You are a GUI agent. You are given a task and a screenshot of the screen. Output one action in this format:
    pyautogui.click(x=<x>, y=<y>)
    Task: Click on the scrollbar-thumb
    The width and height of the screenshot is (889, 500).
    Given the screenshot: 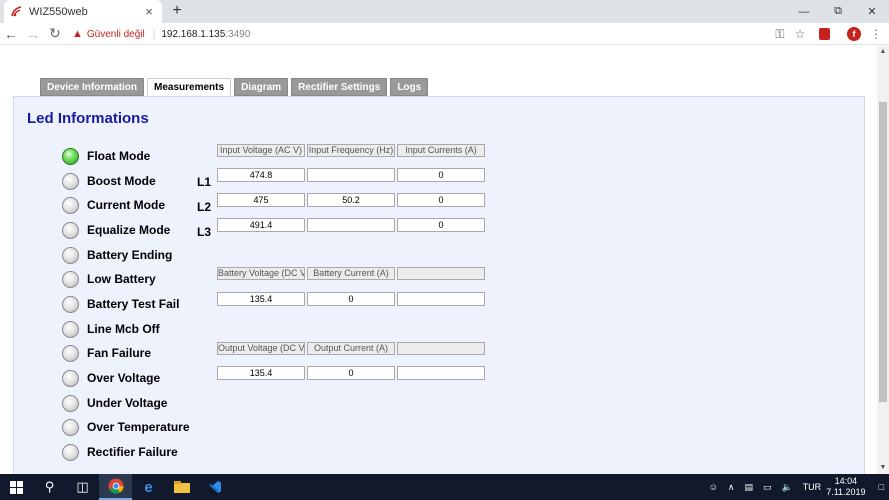 What is the action you would take?
    pyautogui.click(x=883, y=252)
    